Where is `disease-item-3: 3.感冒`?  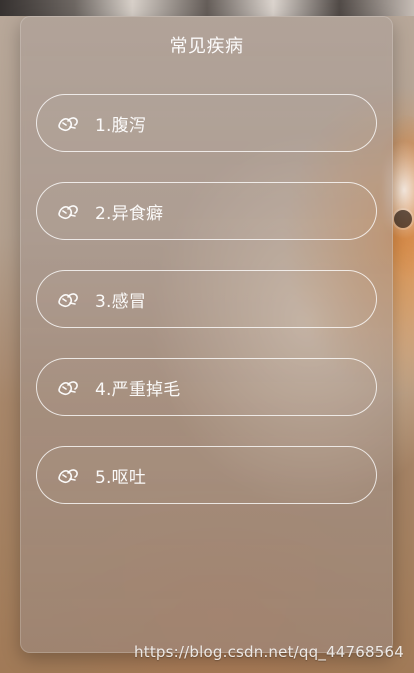
disease-item-3: 3.感冒 is located at coordinates (206, 299).